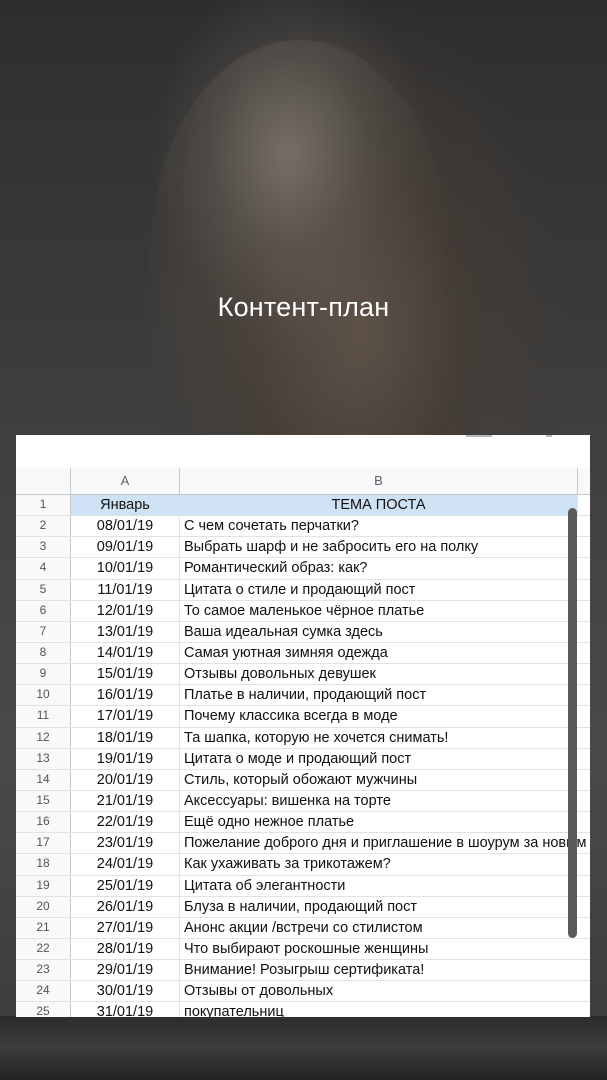 The image size is (607, 1080). I want to click on topic-cell: Платье в наличии, продающий пост, so click(385, 695).